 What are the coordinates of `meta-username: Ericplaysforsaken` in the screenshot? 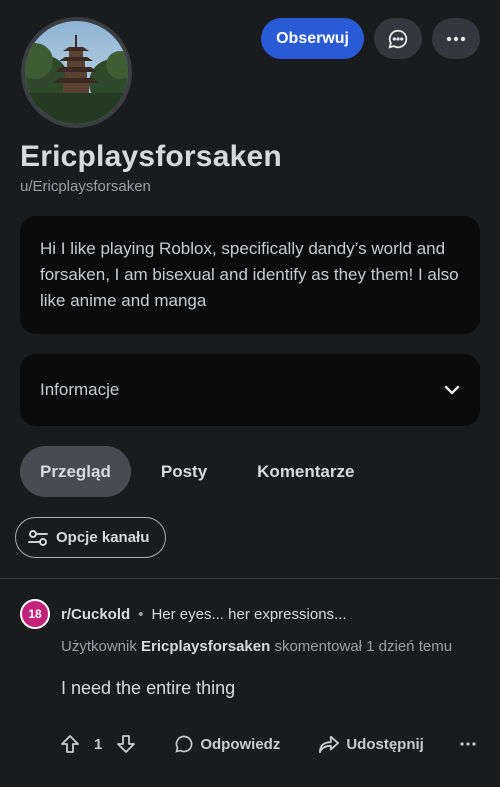 It's located at (205, 646).